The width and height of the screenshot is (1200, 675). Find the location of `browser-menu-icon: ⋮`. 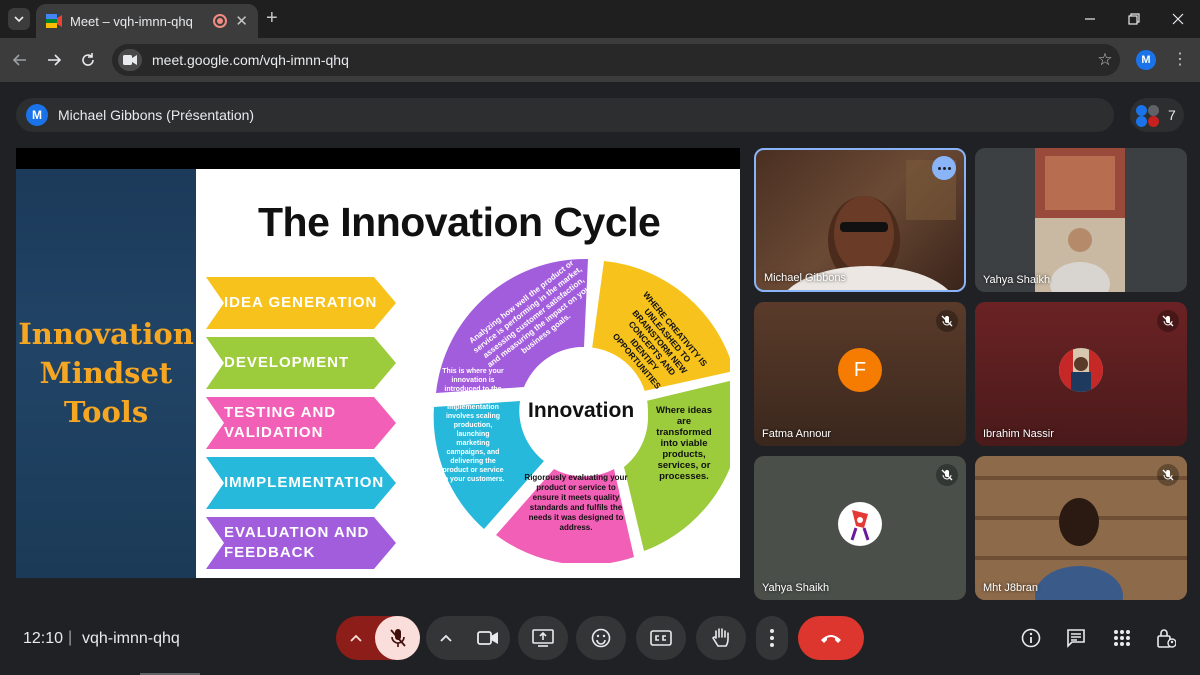

browser-menu-icon: ⋮ is located at coordinates (1180, 60).